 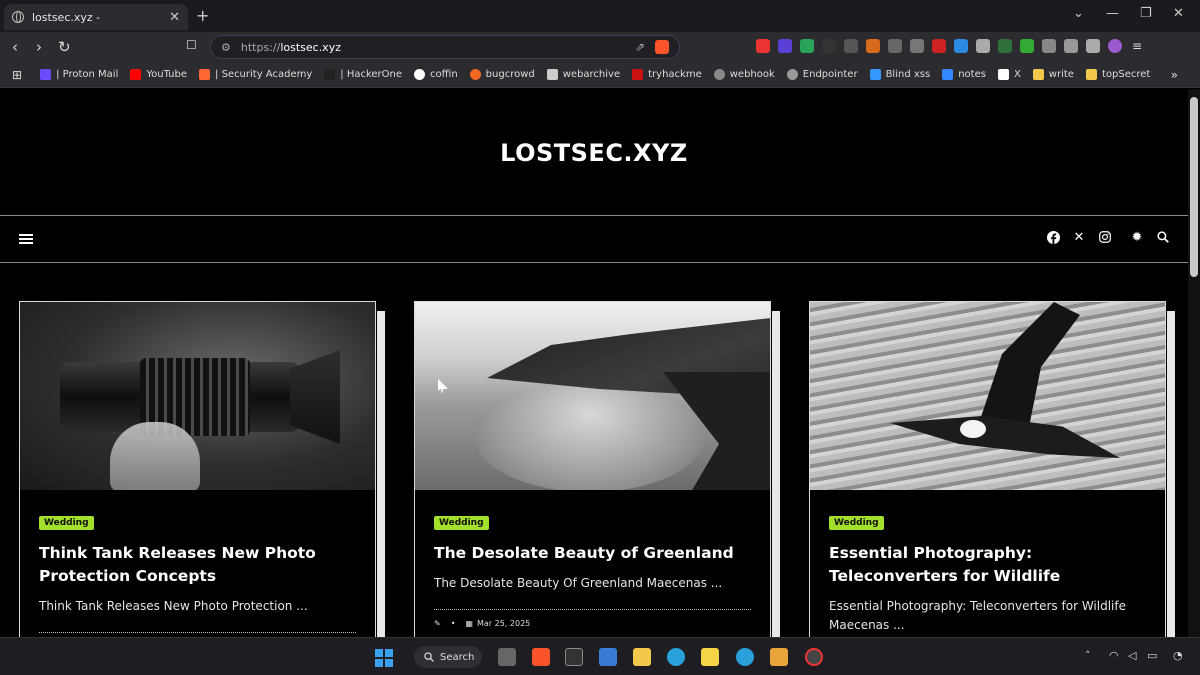 What do you see at coordinates (363, 74) in the screenshot?
I see `bookmark-hackerone: | HackerOne` at bounding box center [363, 74].